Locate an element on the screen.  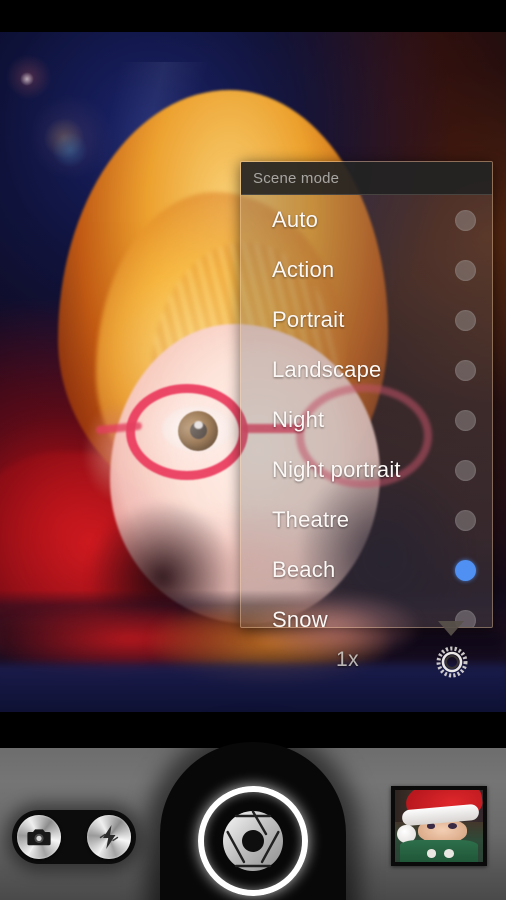
gallery-thumbnail is located at coordinates (439, 826).